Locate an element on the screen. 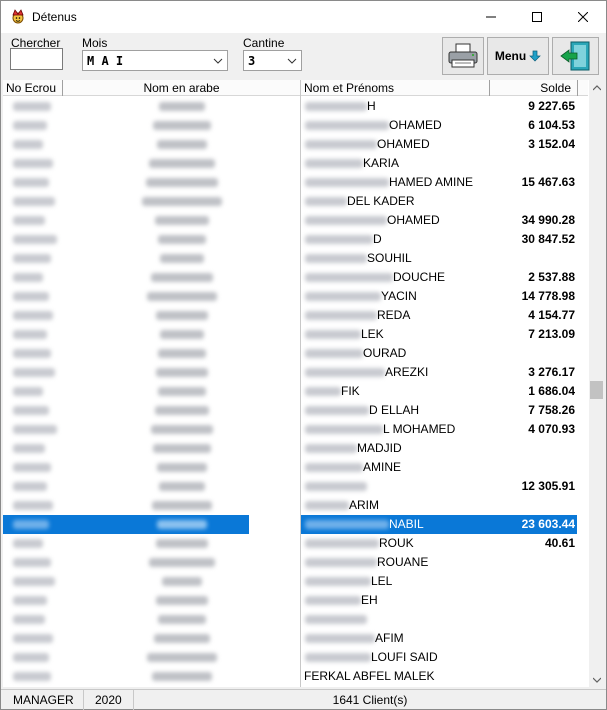  table-row: DEL KADER is located at coordinates (295, 201).